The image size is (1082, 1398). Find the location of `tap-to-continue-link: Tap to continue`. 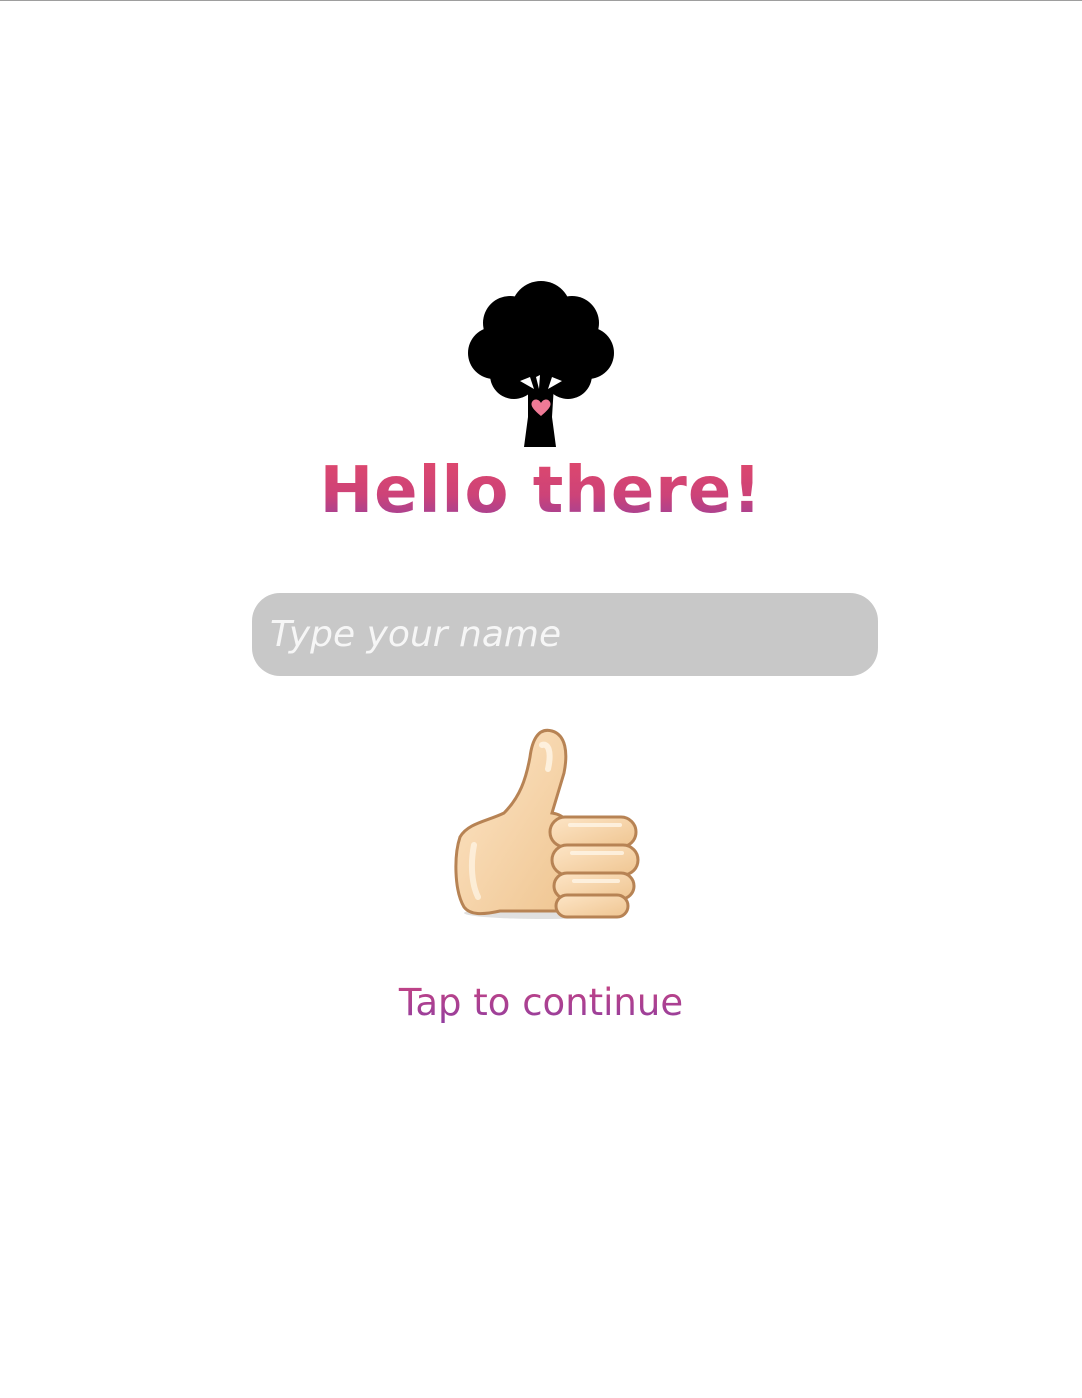

tap-to-continue-link: Tap to continue is located at coordinates (541, 1003).